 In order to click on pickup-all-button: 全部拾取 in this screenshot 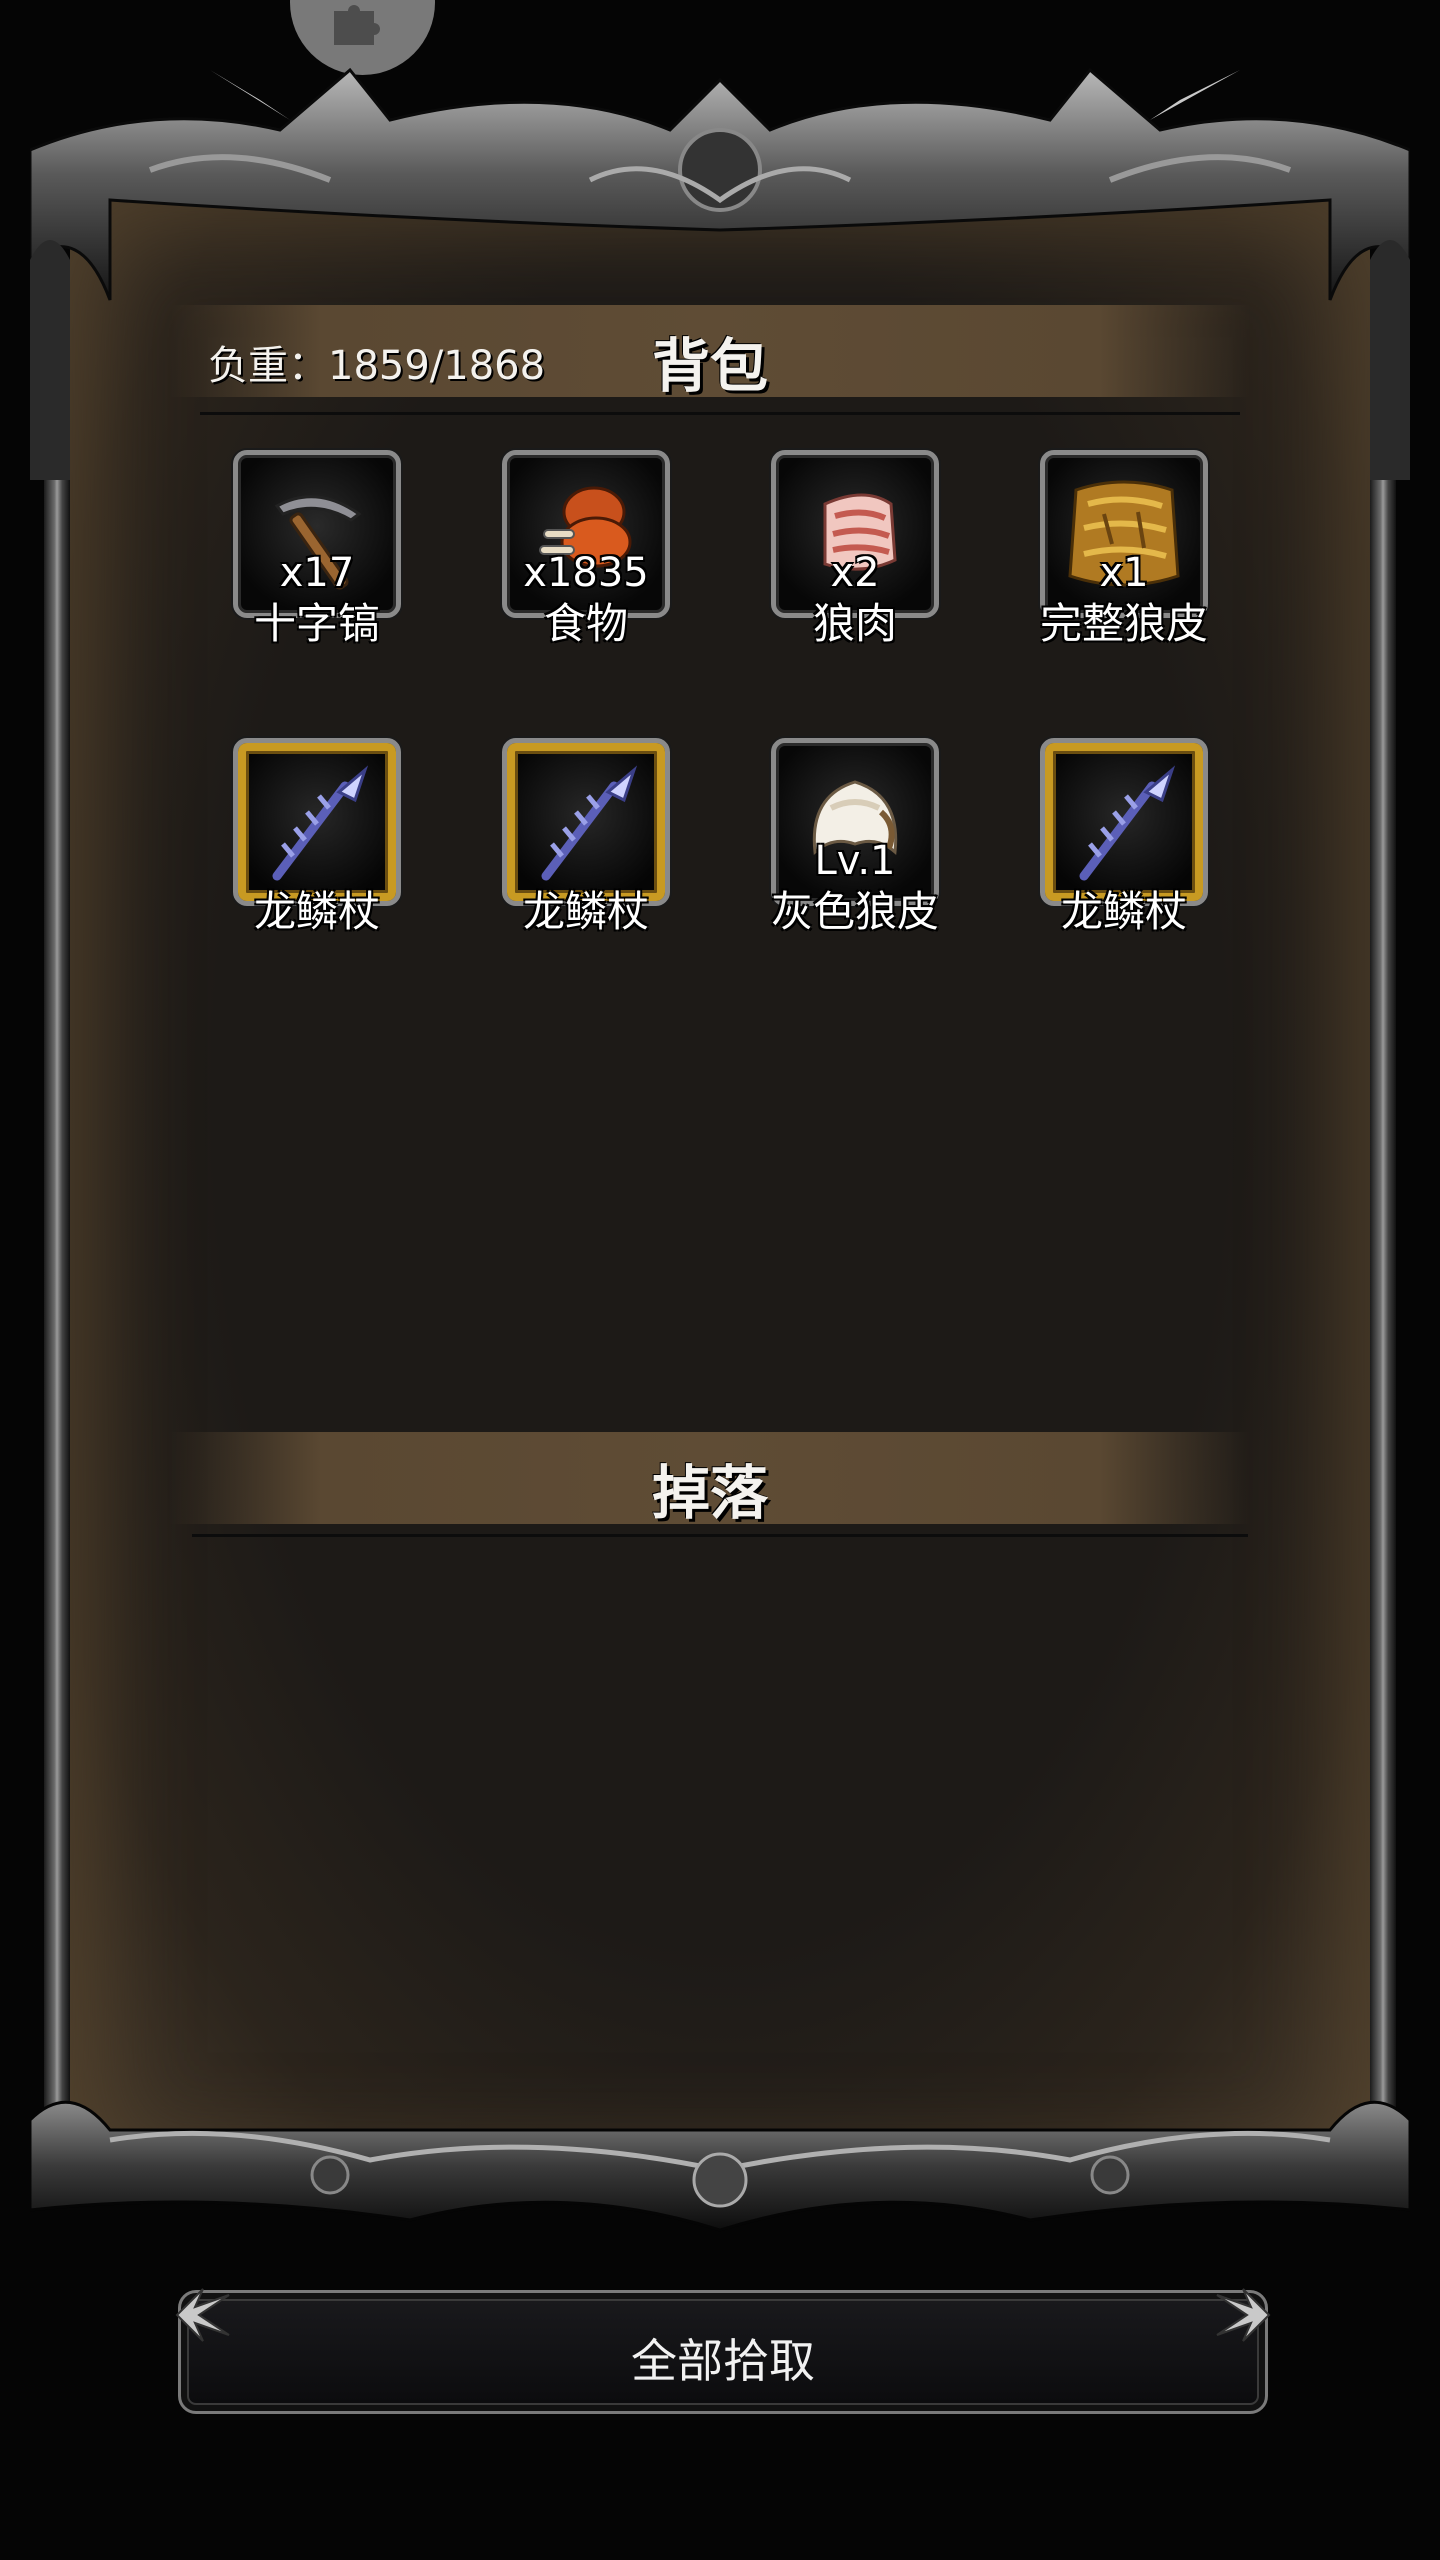, I will do `click(723, 2351)`.